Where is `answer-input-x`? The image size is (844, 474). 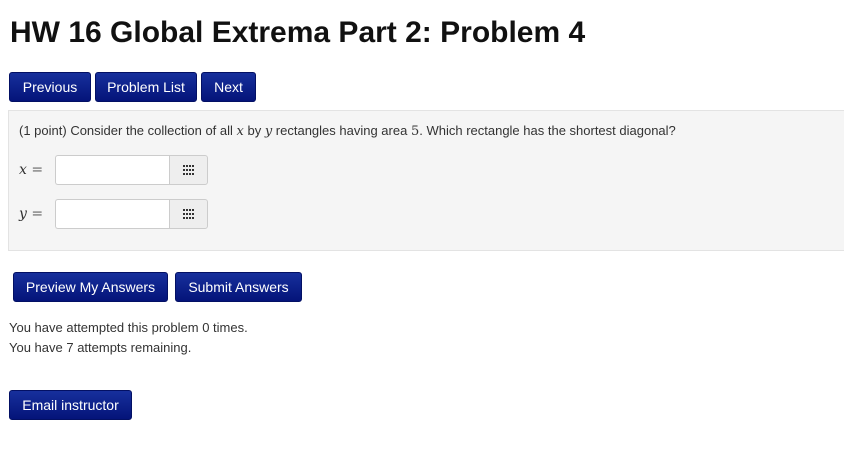
answer-input-x is located at coordinates (112, 170).